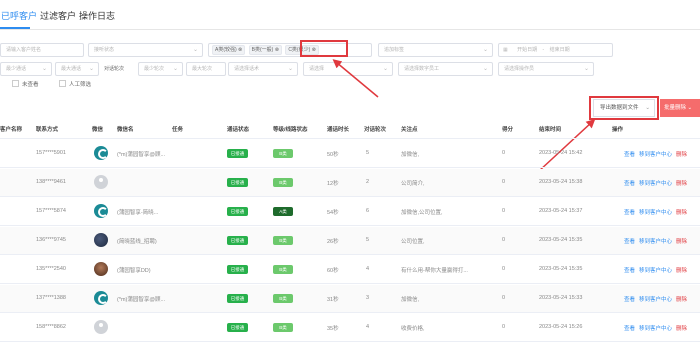 Image resolution: width=700 pixels, height=342 pixels. What do you see at coordinates (137, 242) in the screenshot?
I see `wechat-name-cell: (简晓蓝线_招聘)` at bounding box center [137, 242].